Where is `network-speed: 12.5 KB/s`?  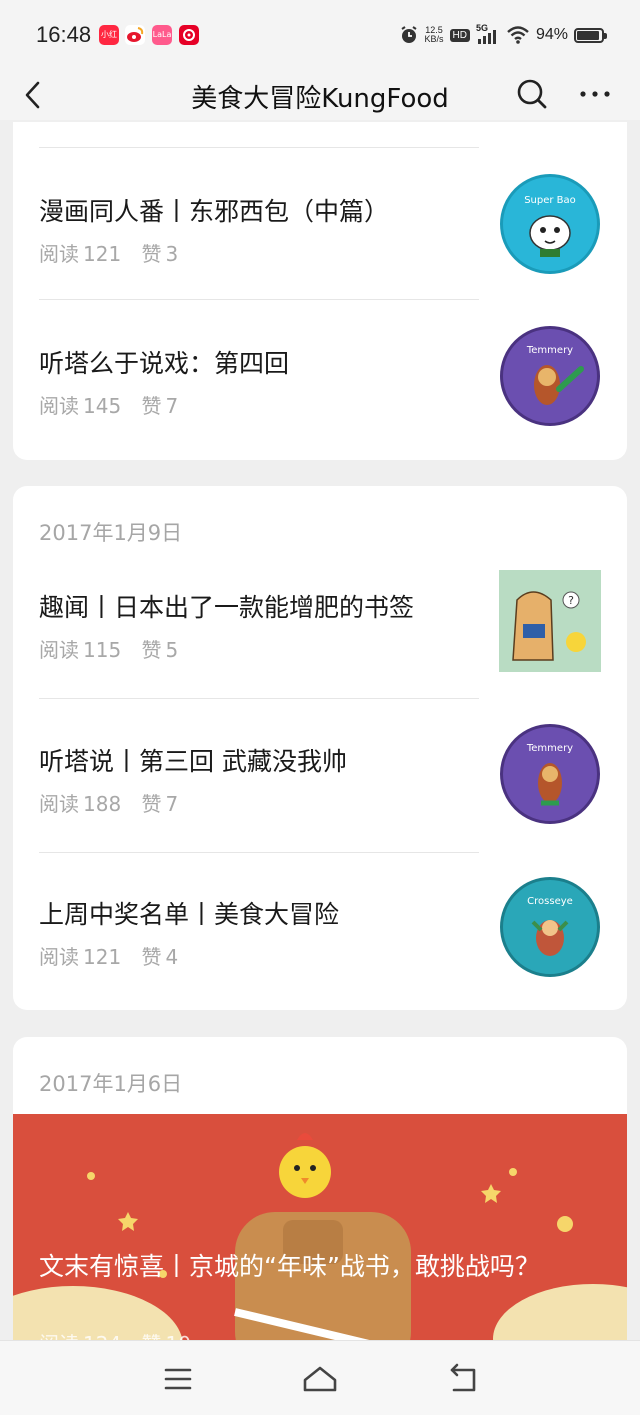 network-speed: 12.5 KB/s is located at coordinates (434, 34).